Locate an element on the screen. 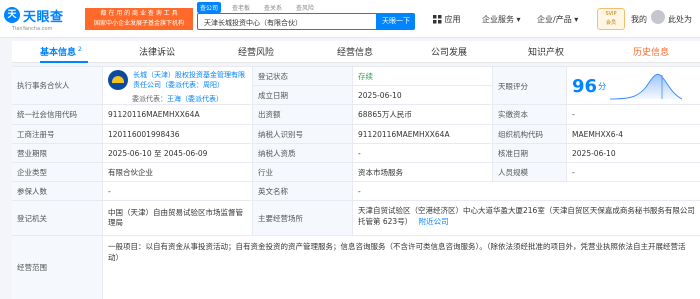  nav-enterprise-service: 企业服务 ▾ is located at coordinates (501, 19).